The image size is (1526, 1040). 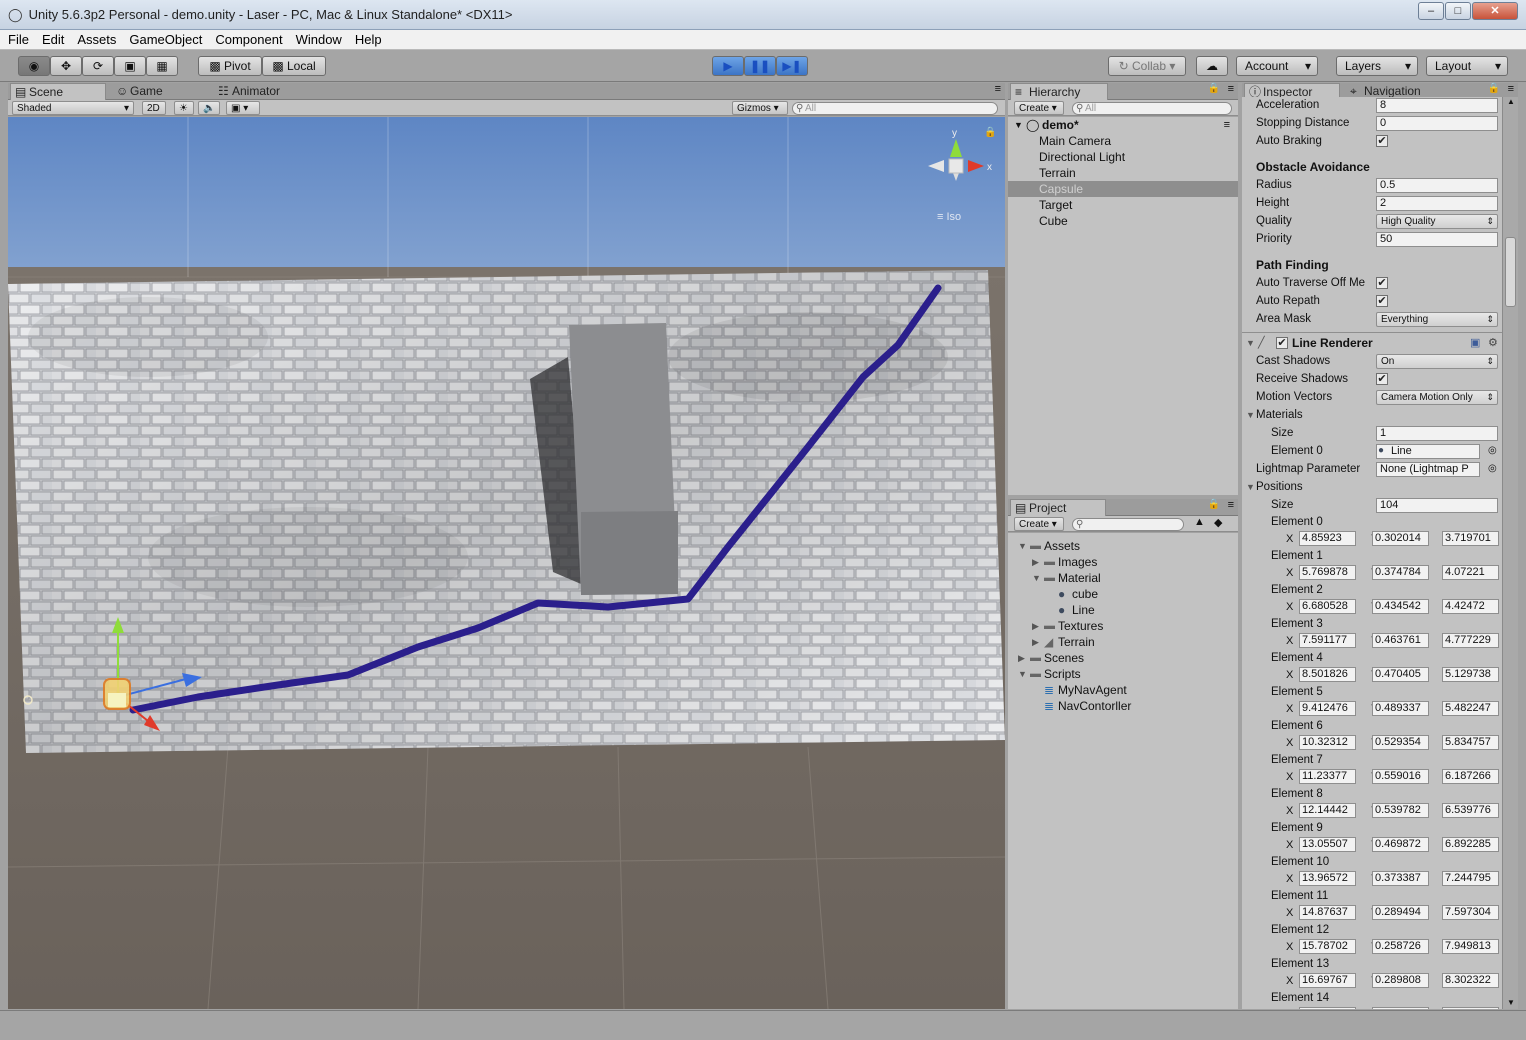 What do you see at coordinates (1437, 105) in the screenshot?
I see `value-field: 8` at bounding box center [1437, 105].